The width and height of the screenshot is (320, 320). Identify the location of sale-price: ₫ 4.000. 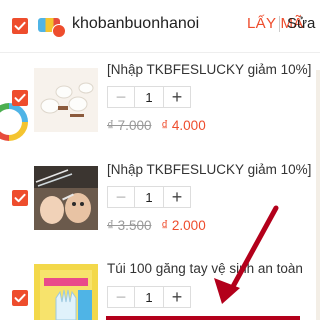
(183, 125).